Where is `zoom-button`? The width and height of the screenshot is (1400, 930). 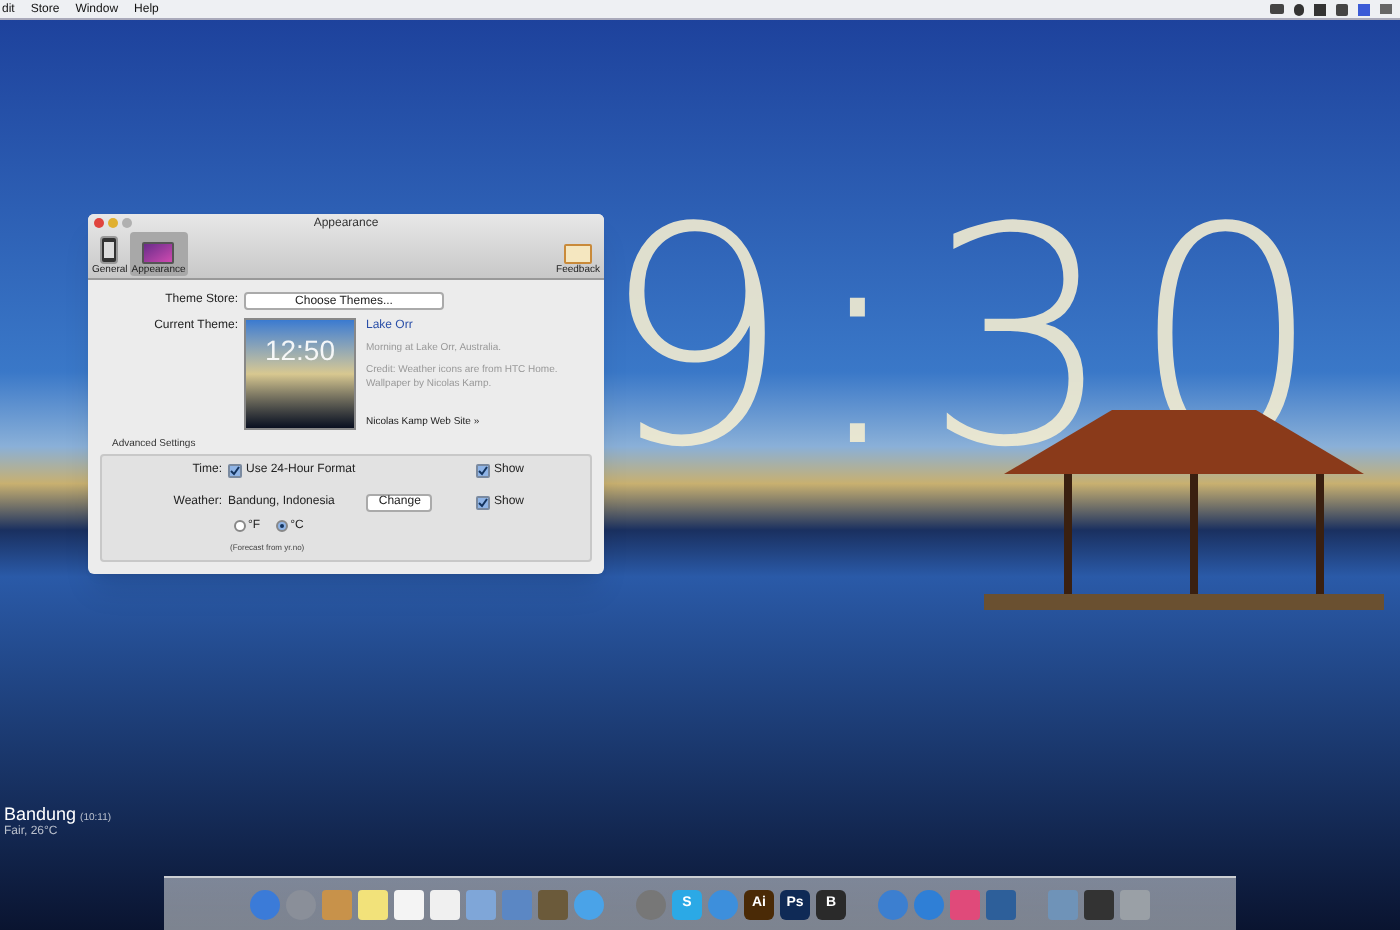
zoom-button is located at coordinates (127, 223).